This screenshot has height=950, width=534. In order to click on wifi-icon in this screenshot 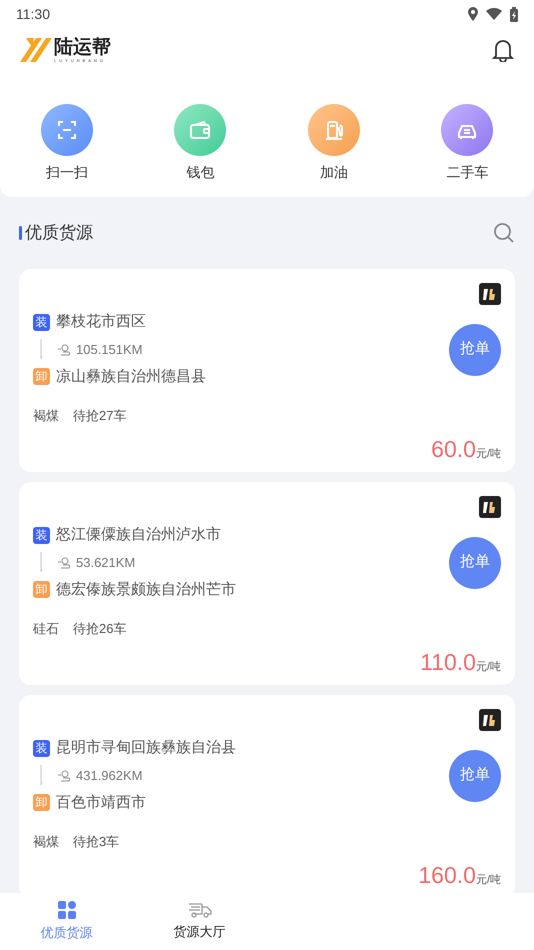, I will do `click(494, 14)`.